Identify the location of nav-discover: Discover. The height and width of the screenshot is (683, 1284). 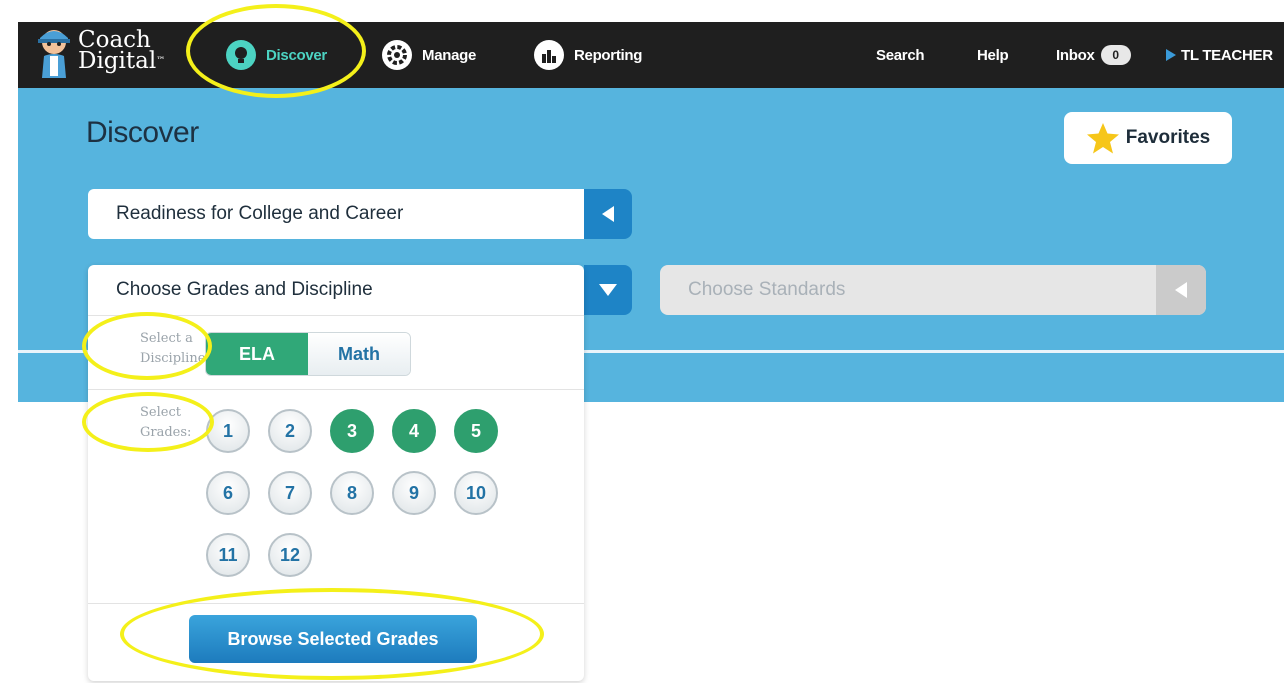
(276, 55).